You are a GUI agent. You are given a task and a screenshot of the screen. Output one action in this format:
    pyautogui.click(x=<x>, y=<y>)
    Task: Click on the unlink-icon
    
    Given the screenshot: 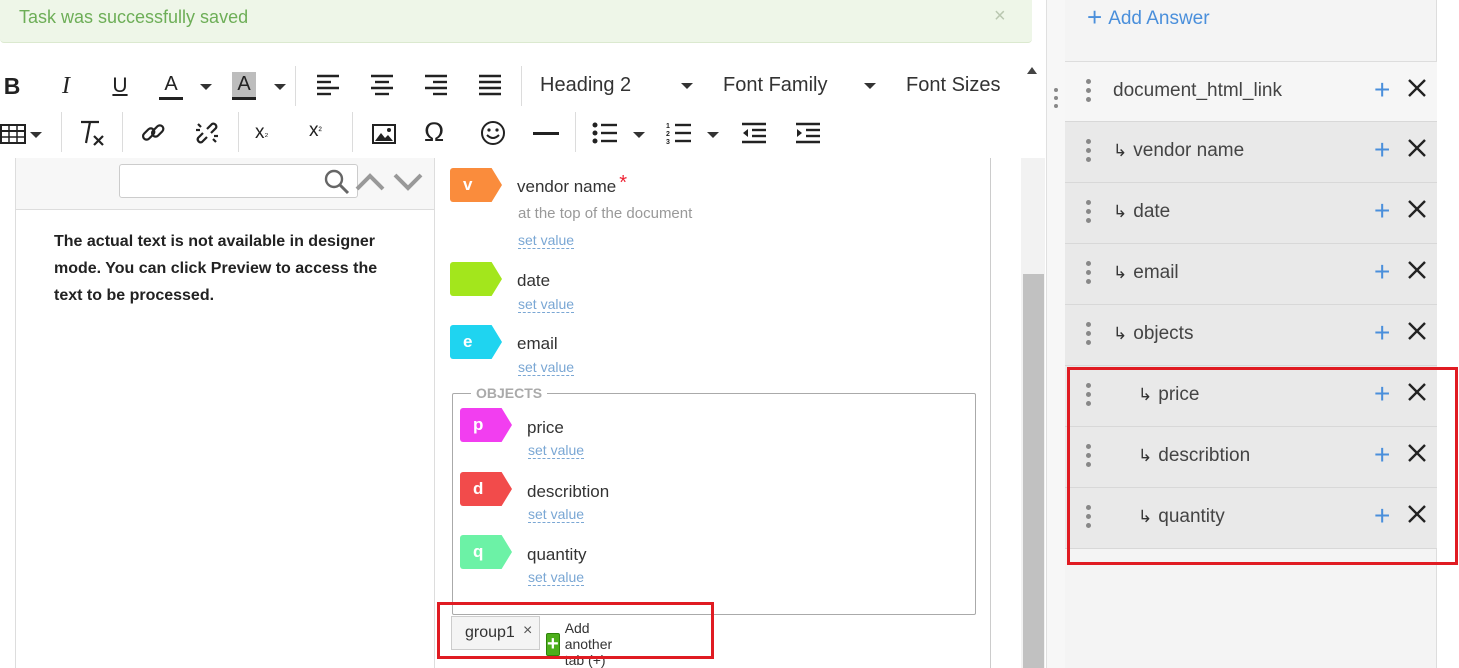 What is the action you would take?
    pyautogui.click(x=207, y=133)
    